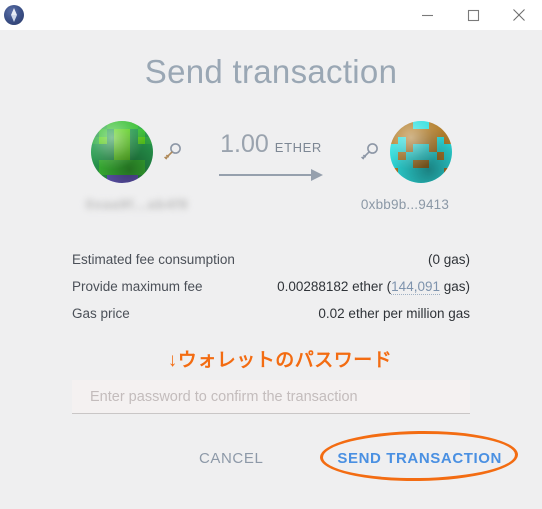 The image size is (542, 509). Describe the element at coordinates (271, 313) in the screenshot. I see `table-row: Gas price 0.02 ether per million gas` at that location.